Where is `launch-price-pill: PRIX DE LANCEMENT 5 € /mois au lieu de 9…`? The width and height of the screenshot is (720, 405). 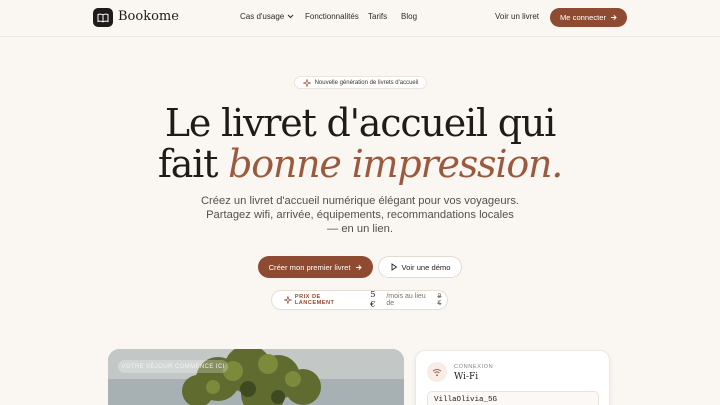
launch-price-pill: PRIX DE LANCEMENT 5 € /mois au lieu de 9… is located at coordinates (359, 300).